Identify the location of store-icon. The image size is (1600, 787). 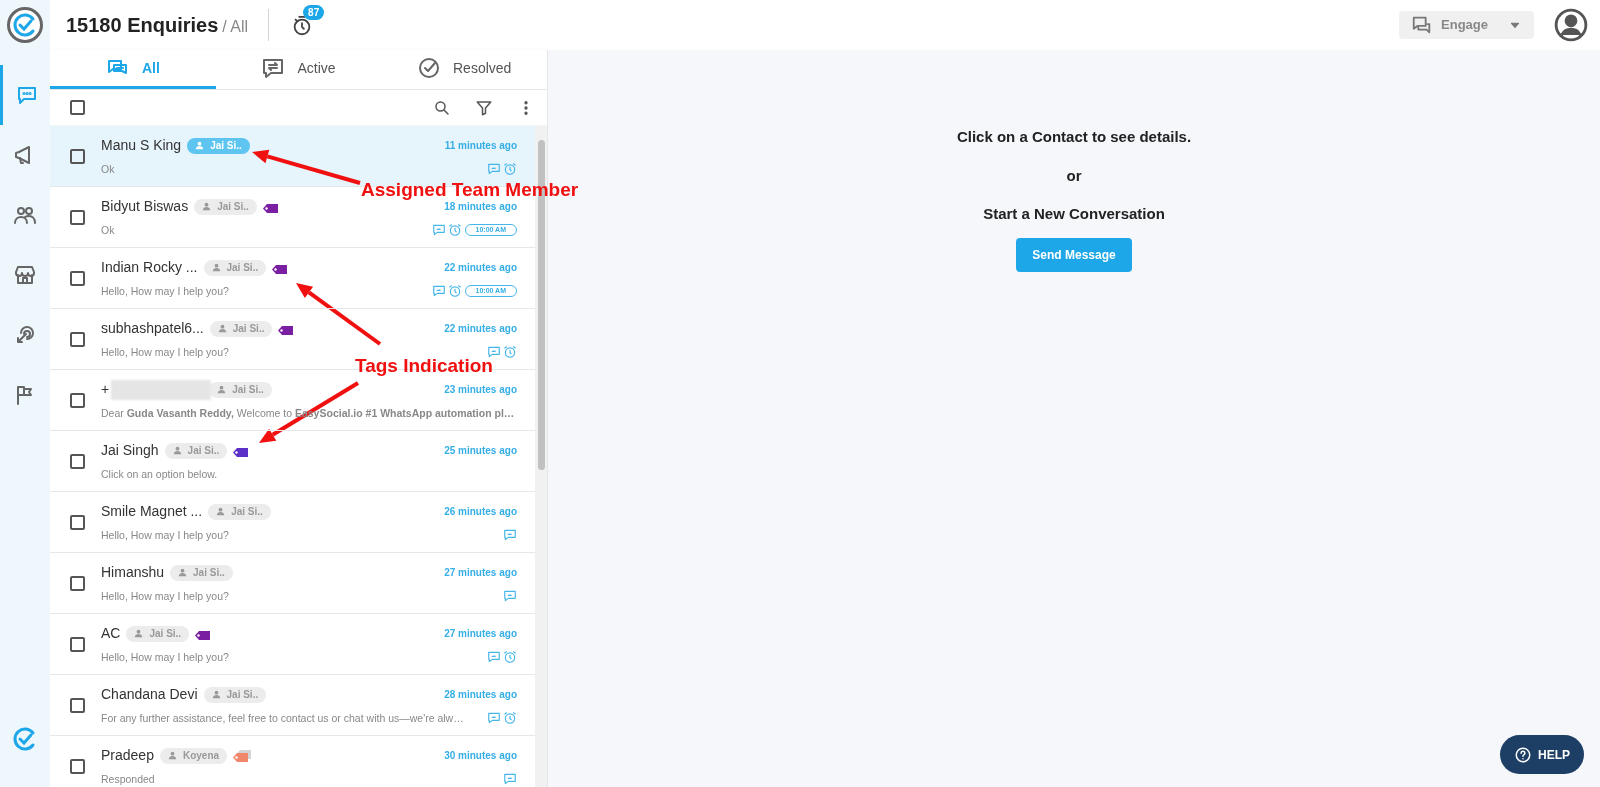
(25, 275).